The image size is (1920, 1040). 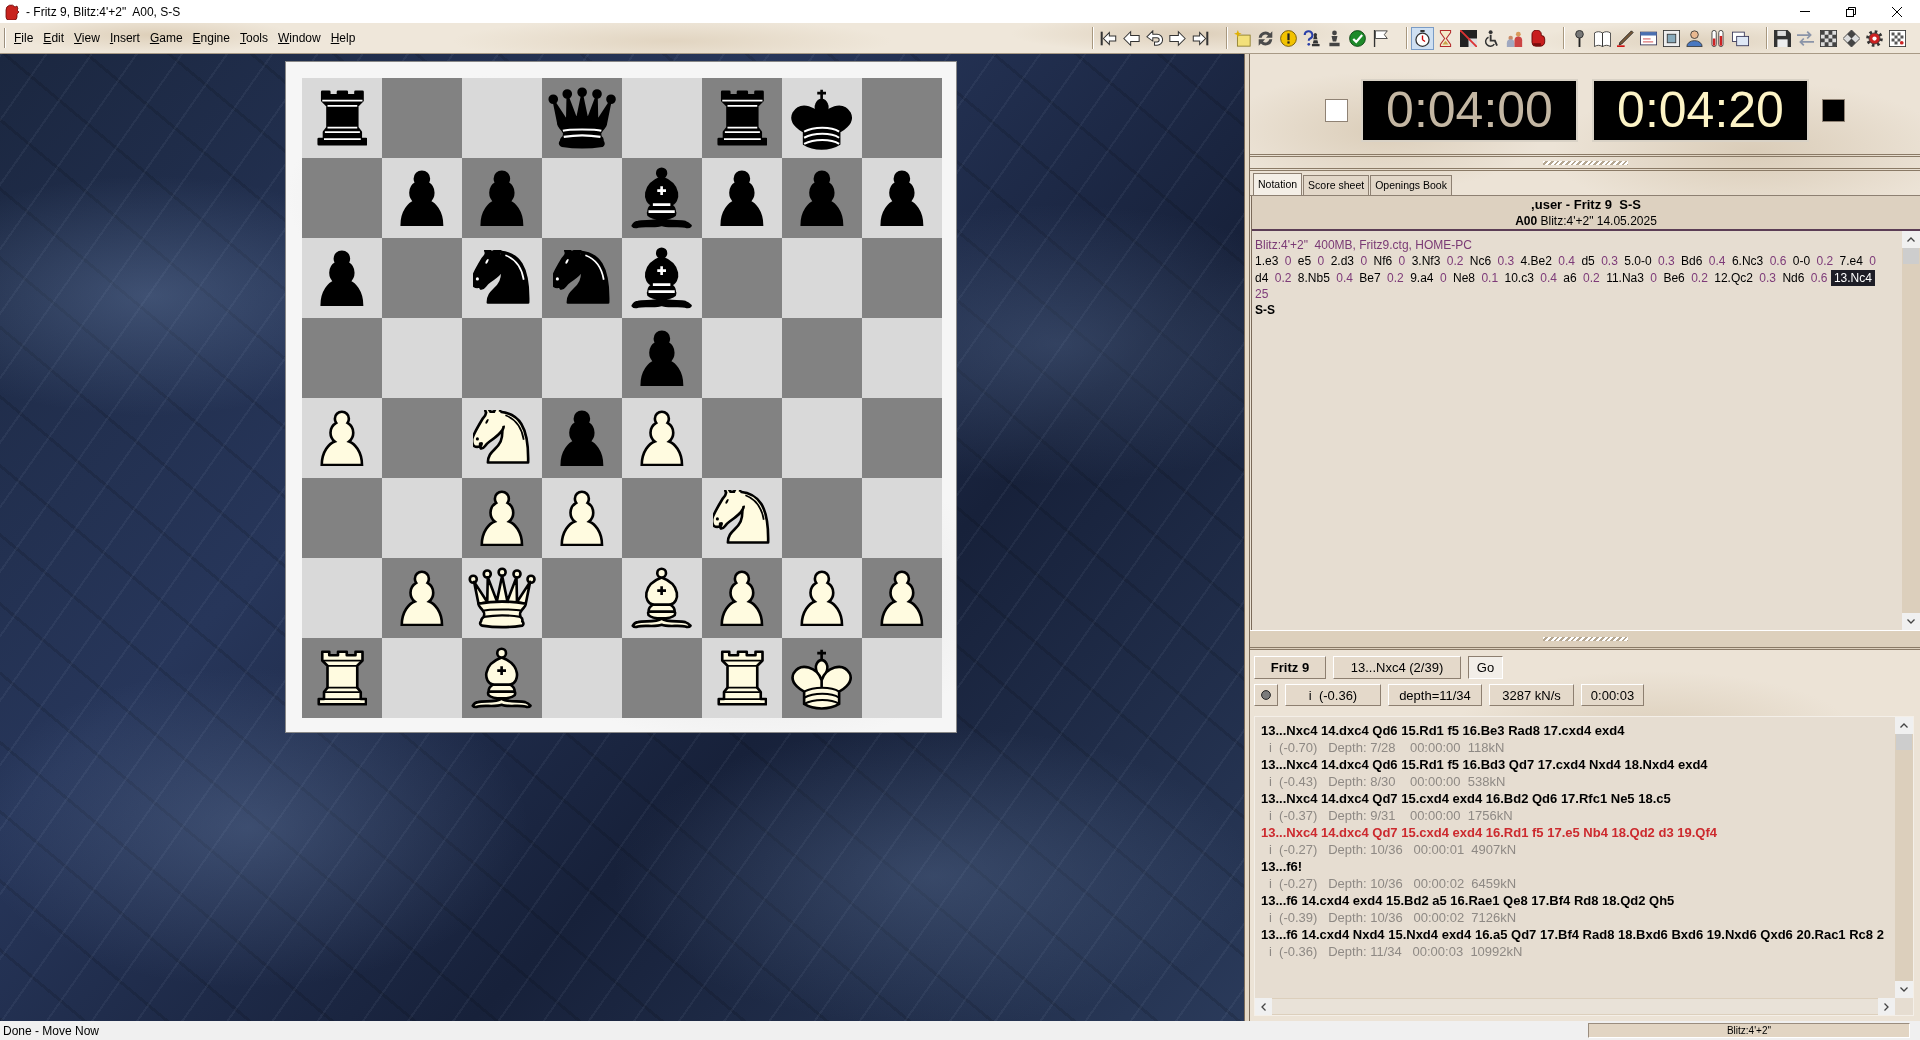 What do you see at coordinates (1468, 38) in the screenshot?
I see `crossed-square-icon` at bounding box center [1468, 38].